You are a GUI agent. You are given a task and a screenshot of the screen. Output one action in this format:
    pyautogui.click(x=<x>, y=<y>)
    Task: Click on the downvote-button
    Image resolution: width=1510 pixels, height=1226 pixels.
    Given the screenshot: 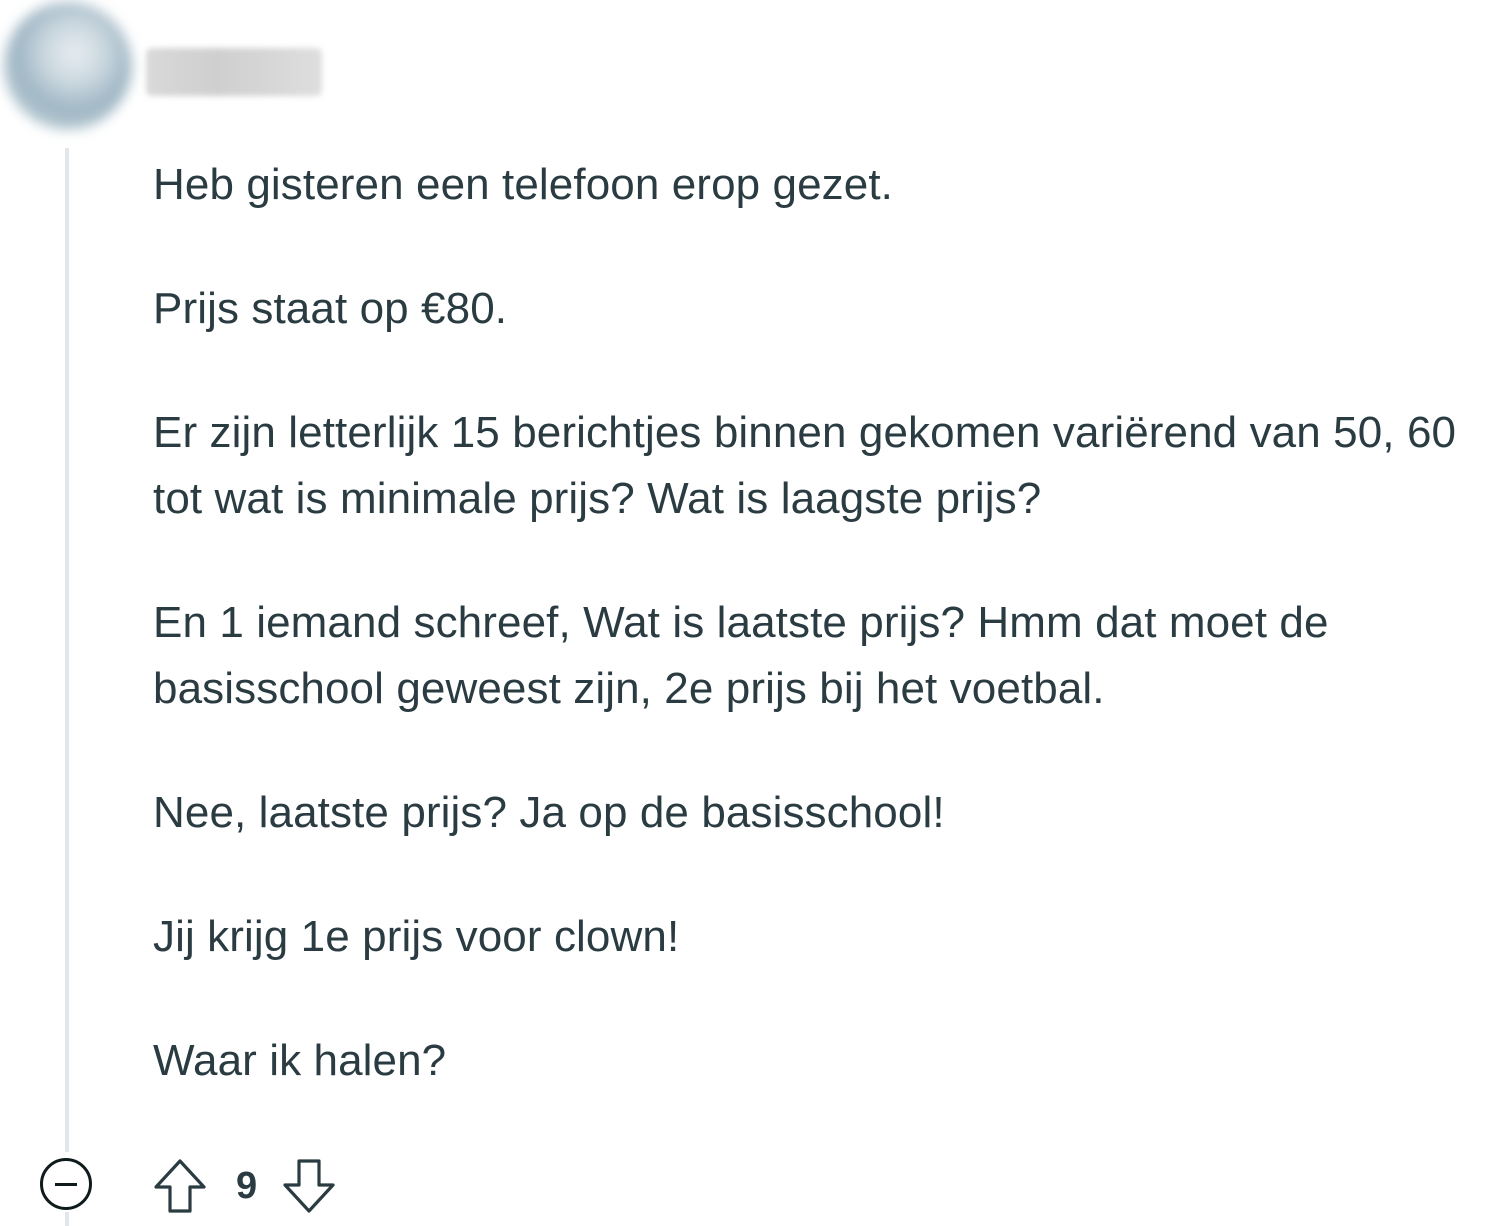 What is the action you would take?
    pyautogui.click(x=309, y=1186)
    